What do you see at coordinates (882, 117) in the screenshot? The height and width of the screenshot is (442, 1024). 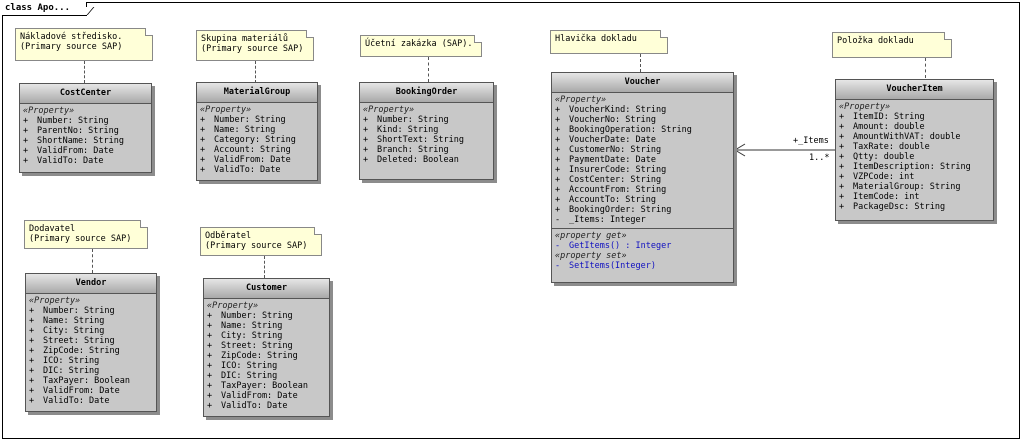 I see `attribute-row: + ItemID: String` at bounding box center [882, 117].